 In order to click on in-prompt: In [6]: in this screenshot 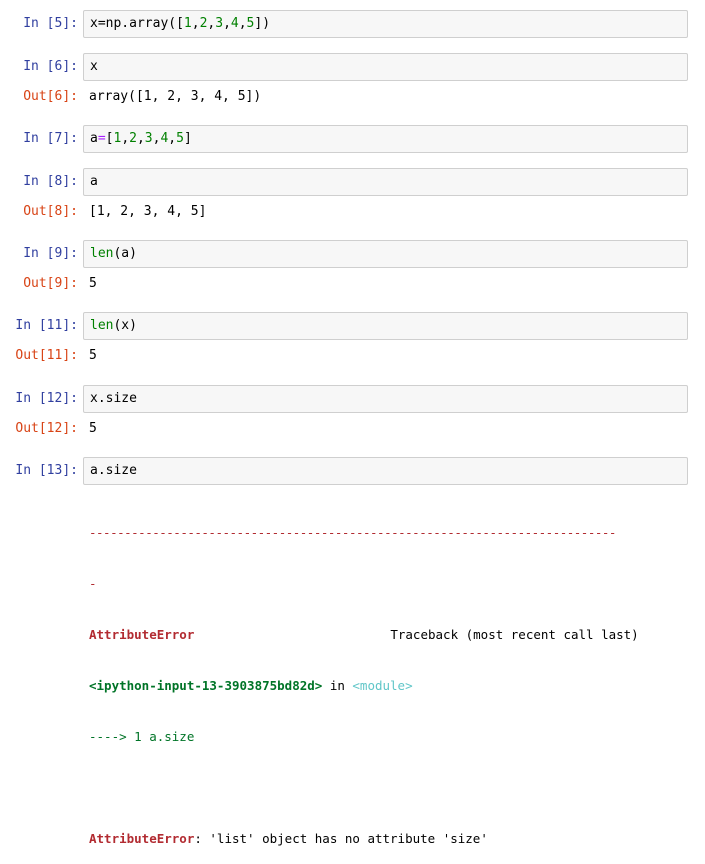, I will do `click(50, 66)`.